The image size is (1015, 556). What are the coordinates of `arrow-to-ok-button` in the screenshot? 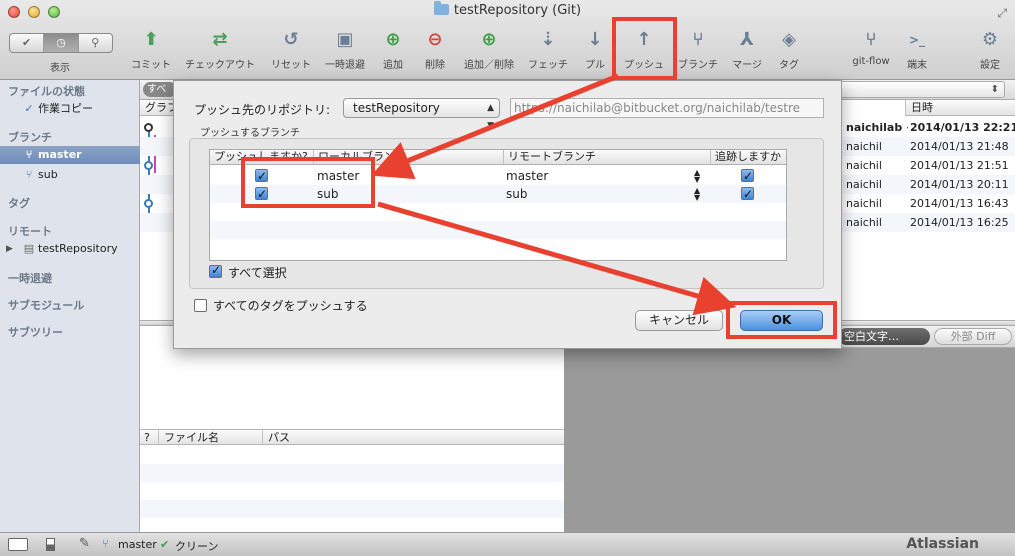 It's located at (557, 258).